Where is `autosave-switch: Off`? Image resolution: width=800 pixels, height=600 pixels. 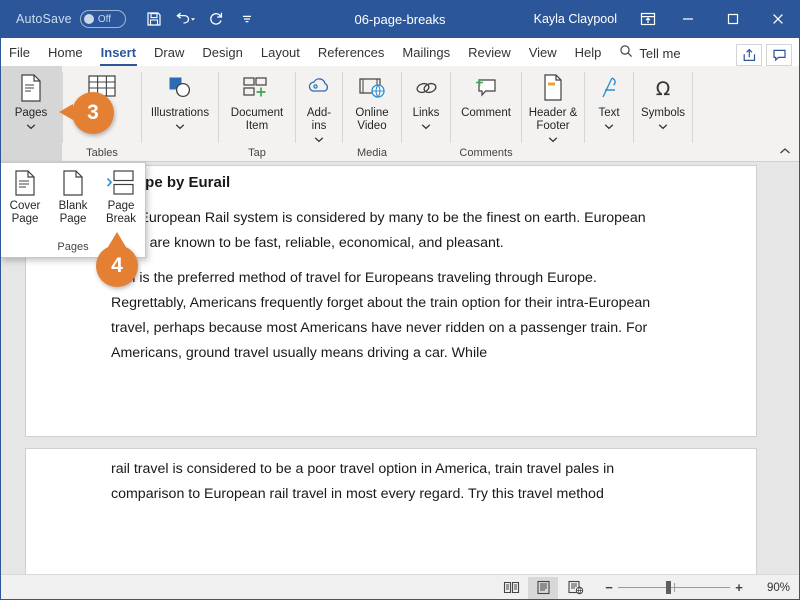 autosave-switch: Off is located at coordinates (102, 19).